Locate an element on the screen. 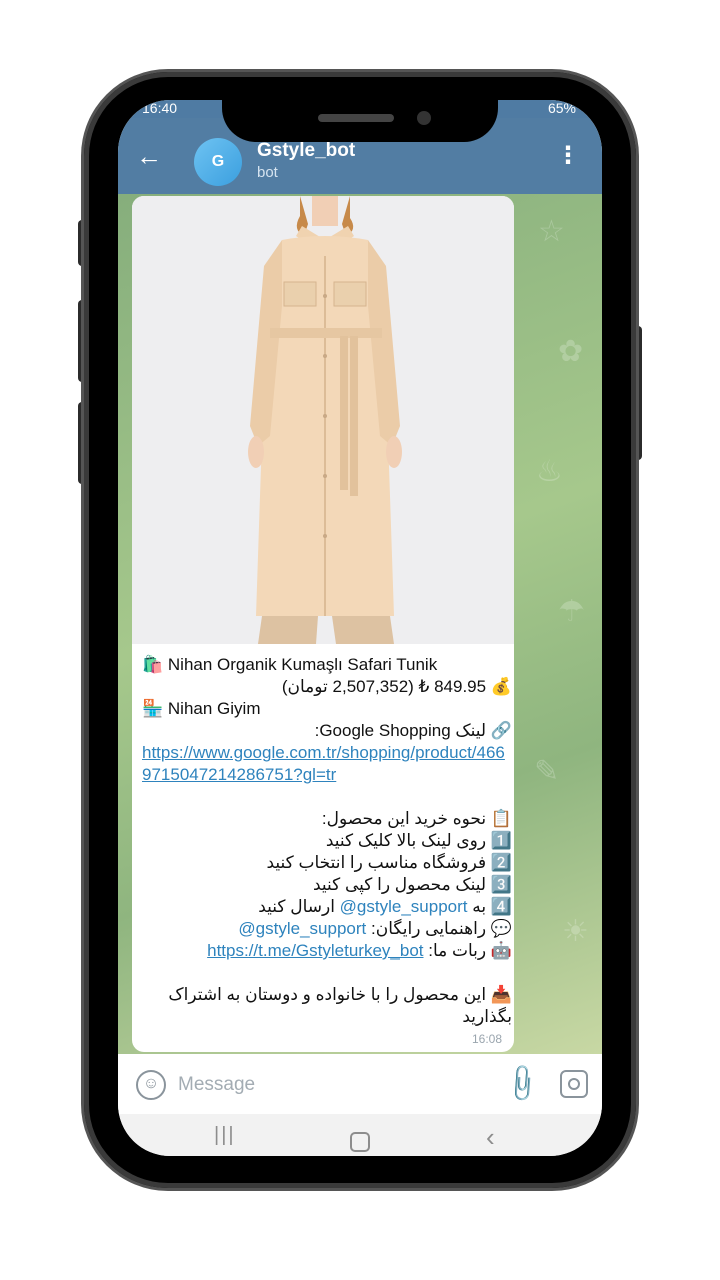 The width and height of the screenshot is (720, 1280). doodle-pattern-icon: ✎ is located at coordinates (547, 771).